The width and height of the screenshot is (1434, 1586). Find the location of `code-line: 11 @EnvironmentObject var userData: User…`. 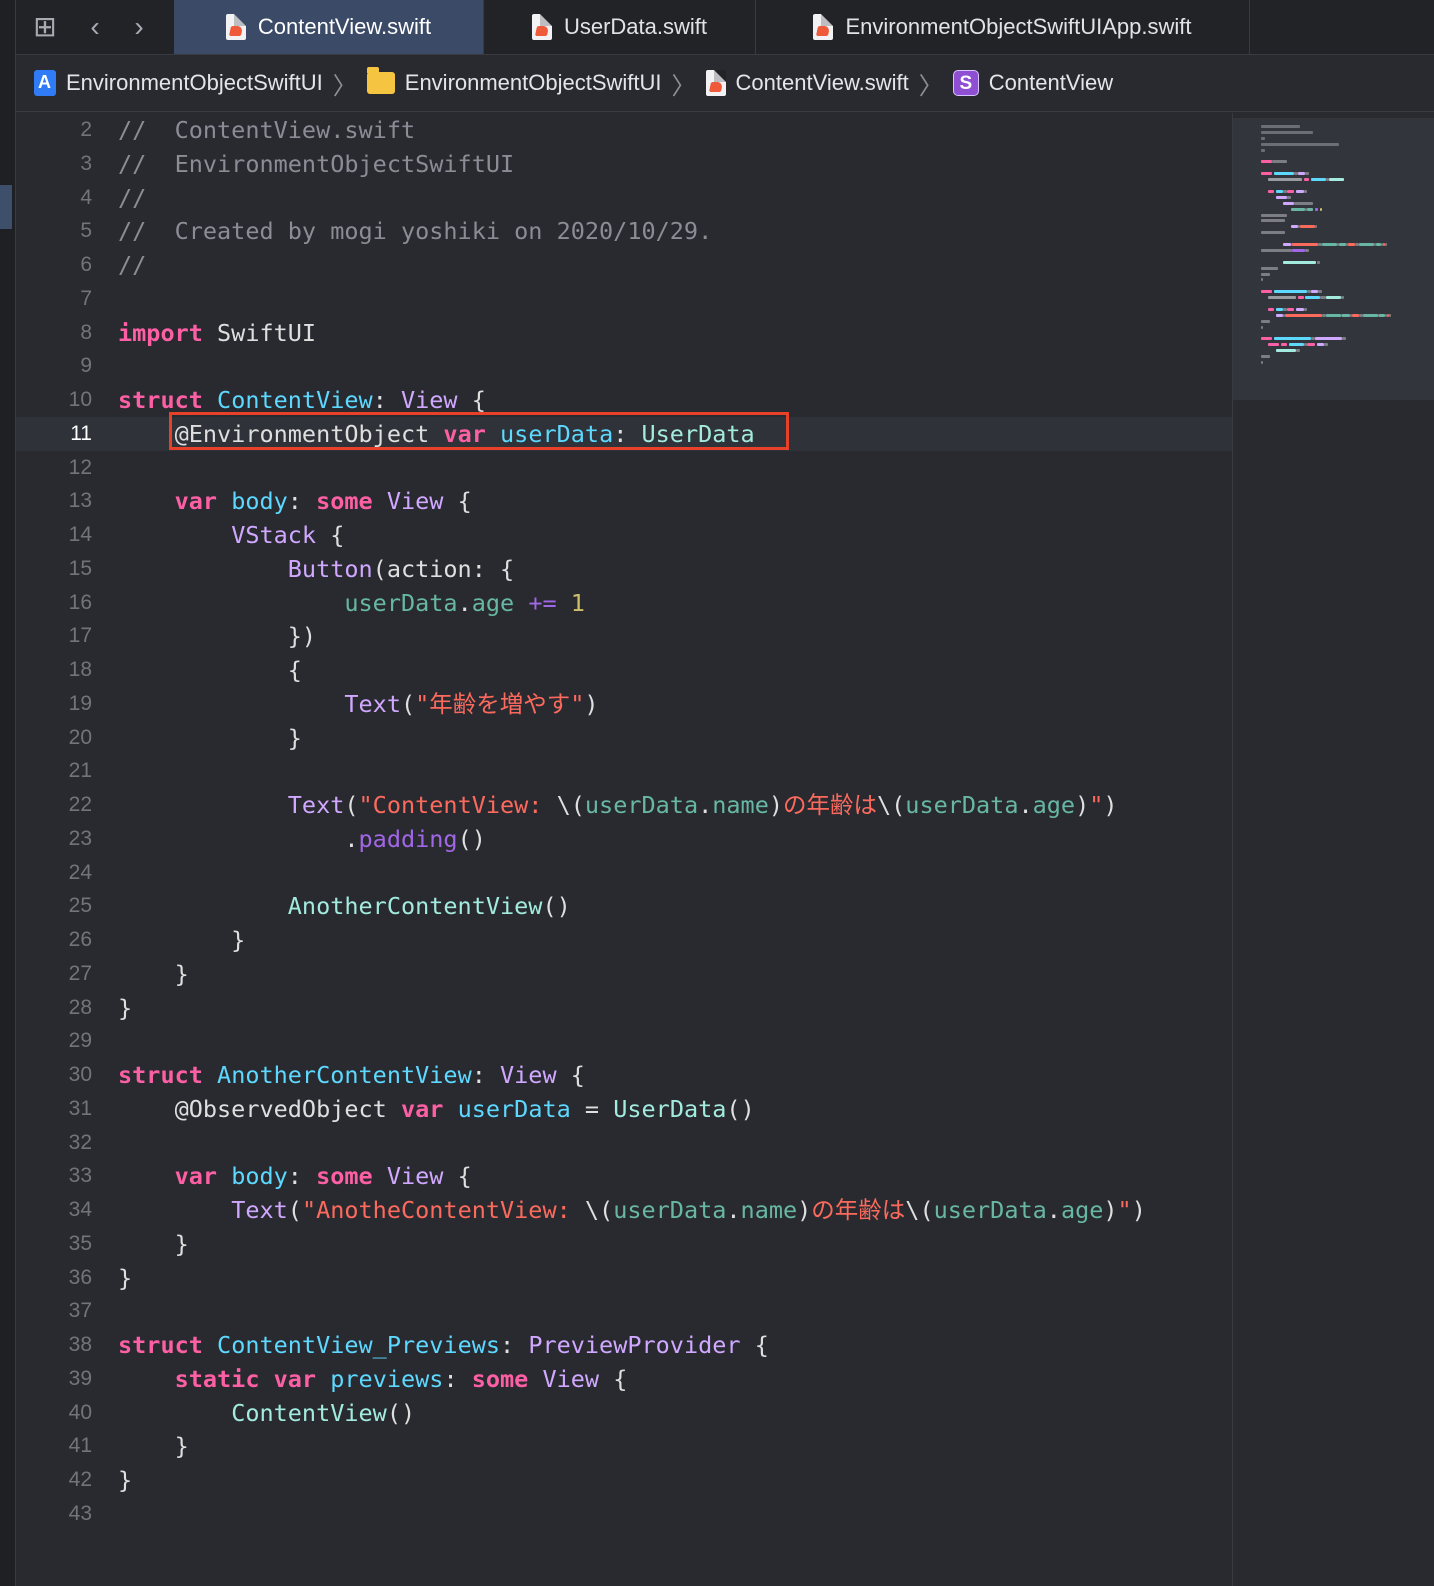

code-line: 11 @EnvironmentObject var userData: User… is located at coordinates (624, 433).